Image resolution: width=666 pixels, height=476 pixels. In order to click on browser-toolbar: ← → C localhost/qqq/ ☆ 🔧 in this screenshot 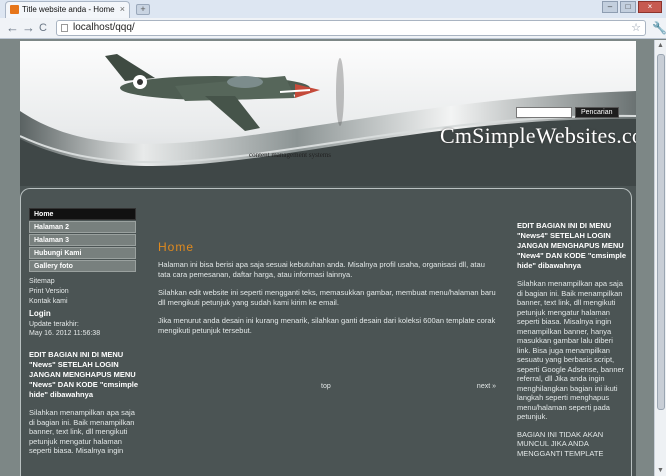, I will do `click(333, 28)`.